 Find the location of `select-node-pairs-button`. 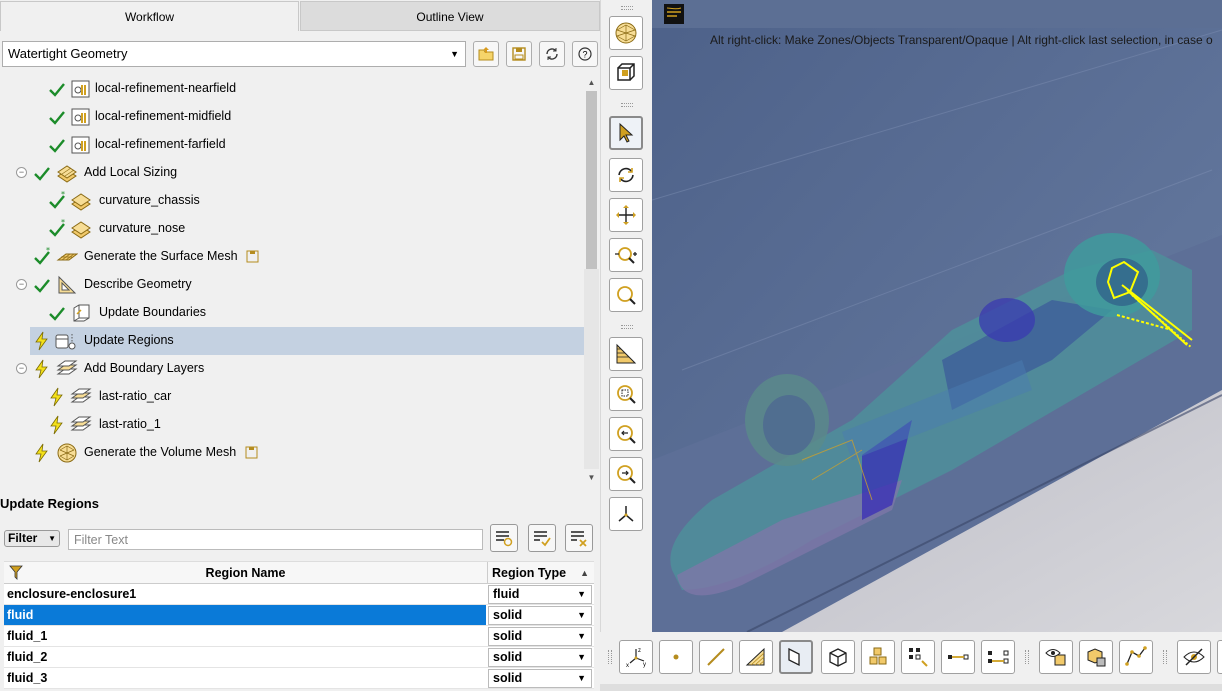

select-node-pairs-button is located at coordinates (998, 657).